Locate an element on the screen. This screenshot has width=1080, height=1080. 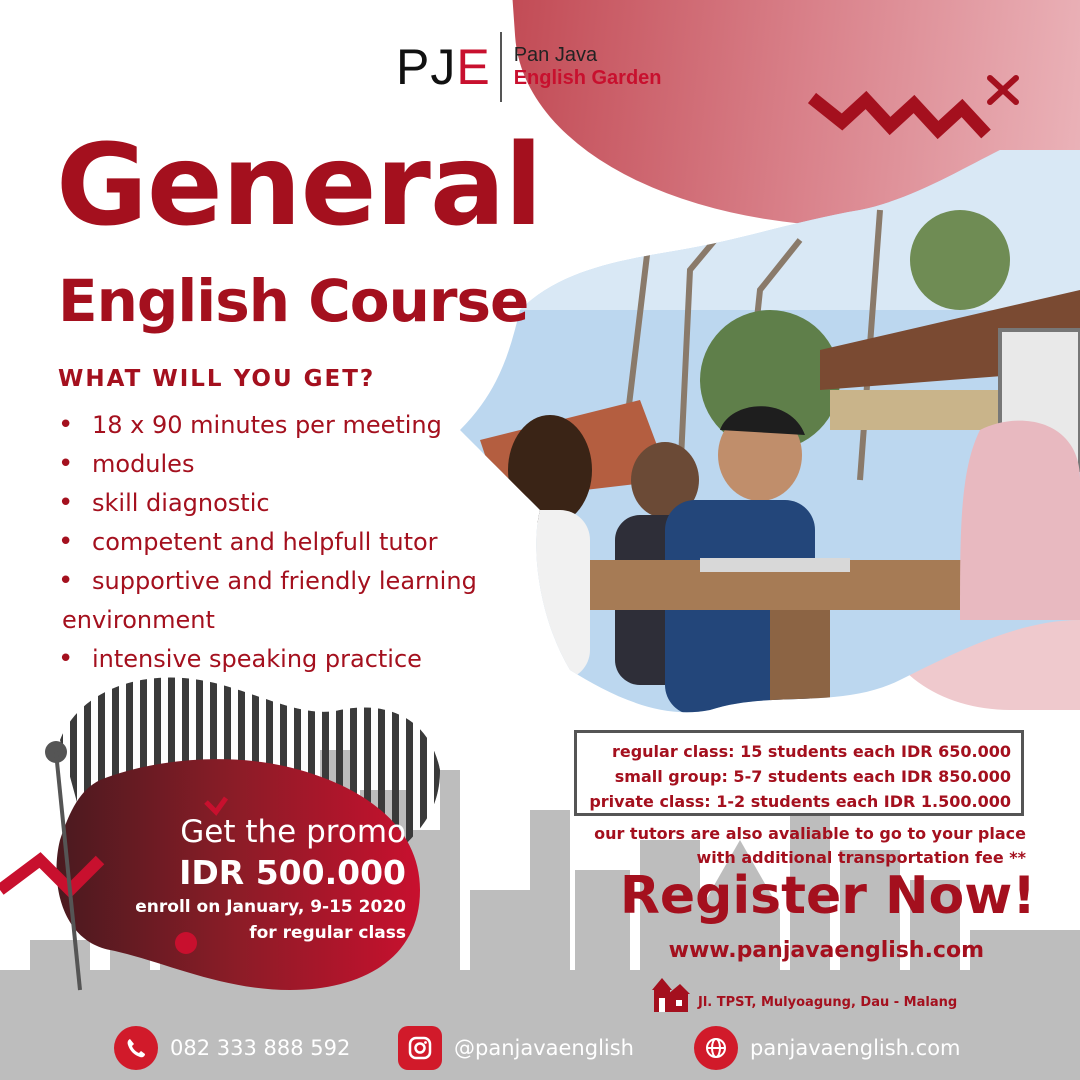
footer-web: panjavaenglish.com is located at coordinates (827, 1048).